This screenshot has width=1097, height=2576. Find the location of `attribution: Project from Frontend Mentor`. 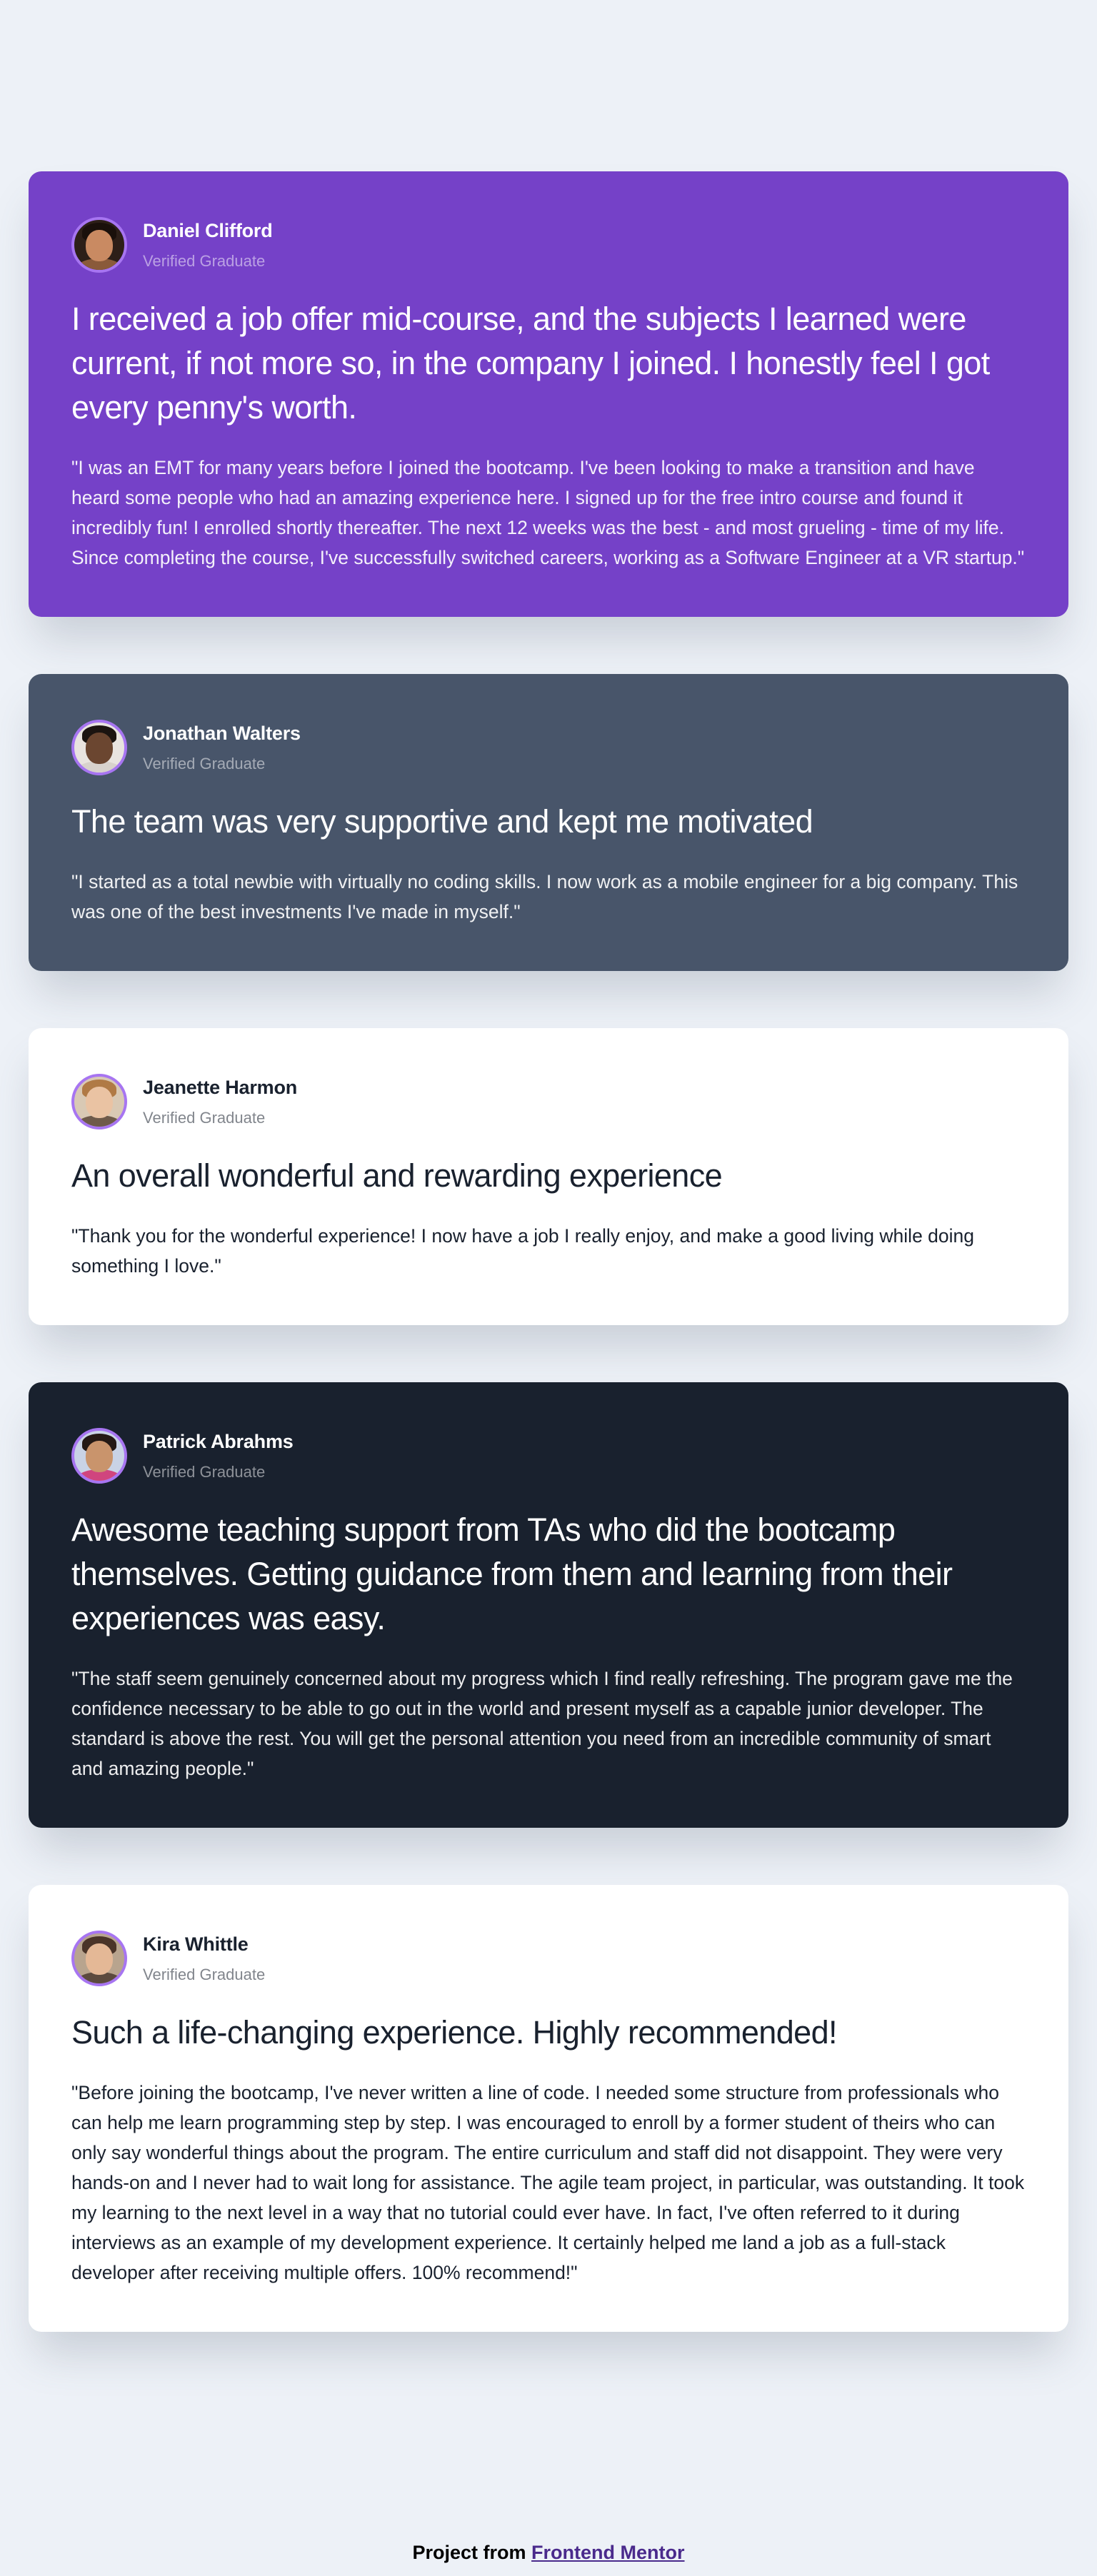

attribution: Project from Frontend Mentor is located at coordinates (548, 2553).